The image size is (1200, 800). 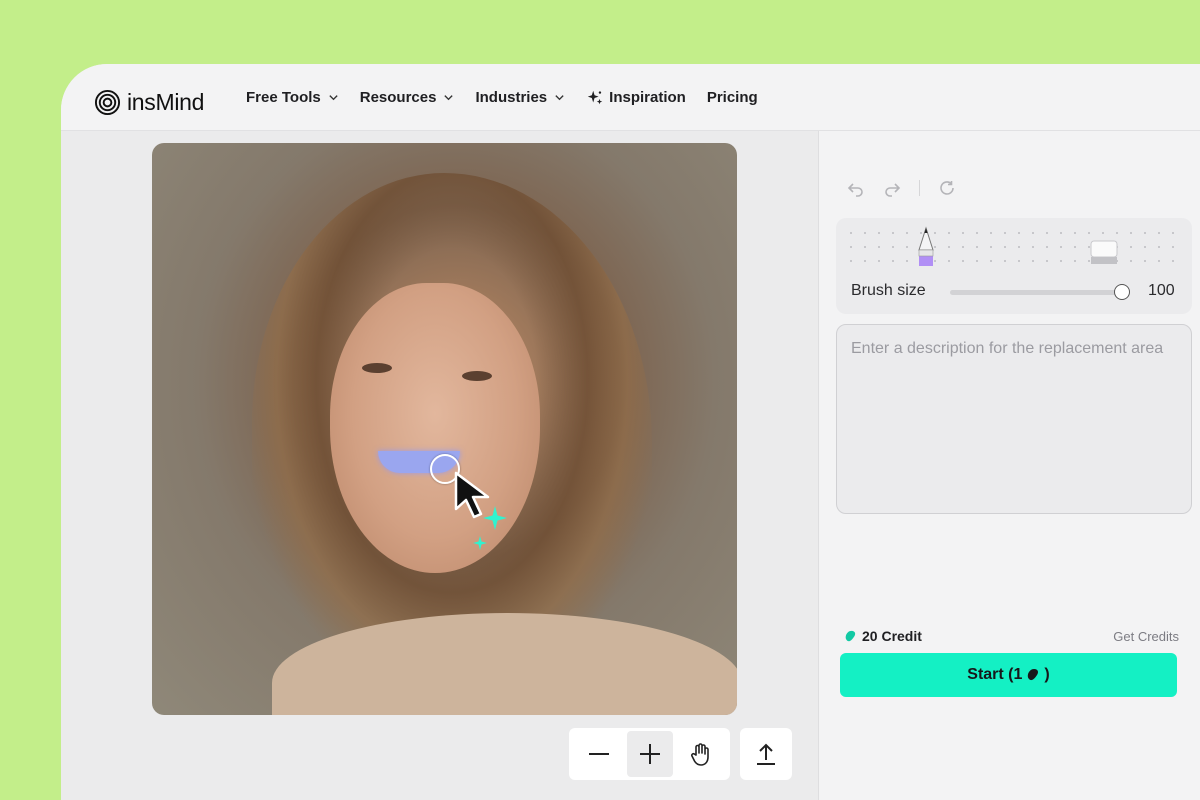 I want to click on credit-balance: 20 Credit, so click(x=883, y=636).